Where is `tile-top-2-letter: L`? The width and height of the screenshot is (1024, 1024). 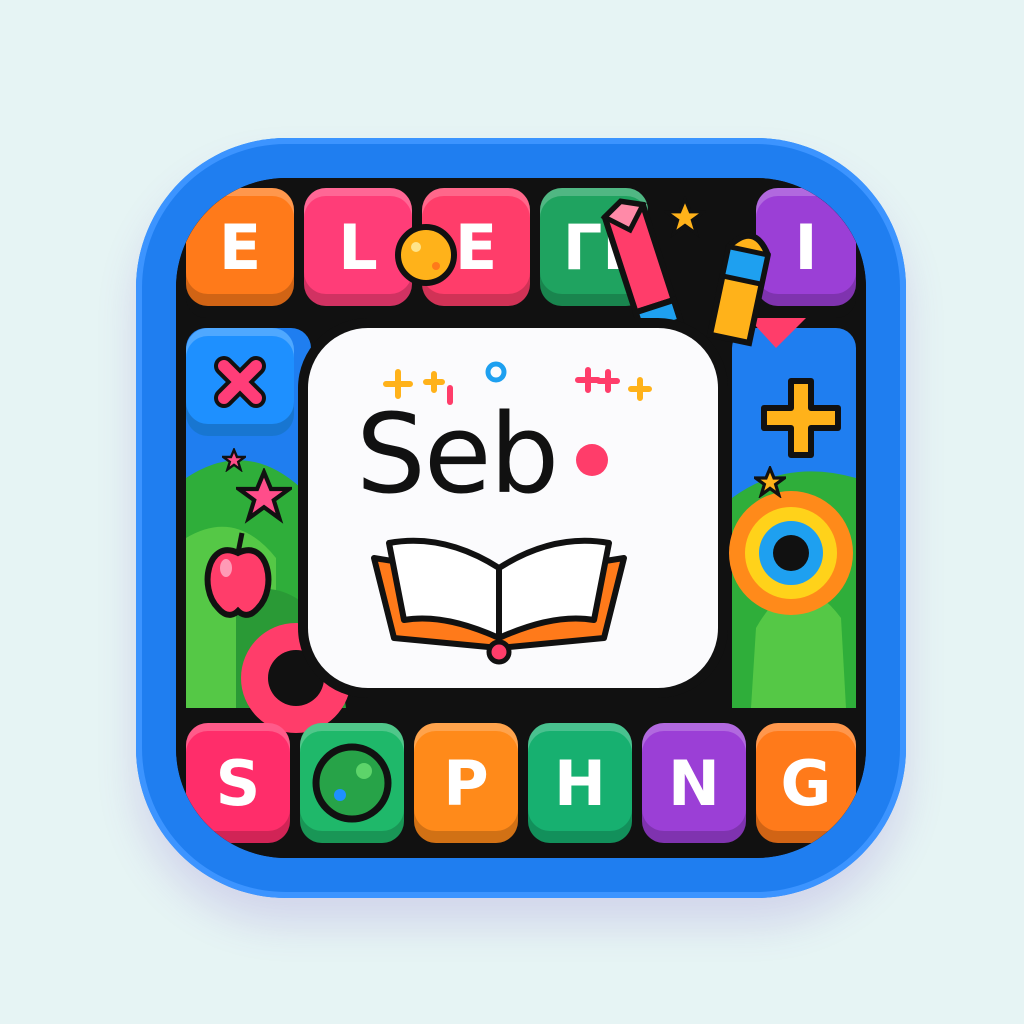
tile-top-2-letter: L is located at coordinates (358, 247).